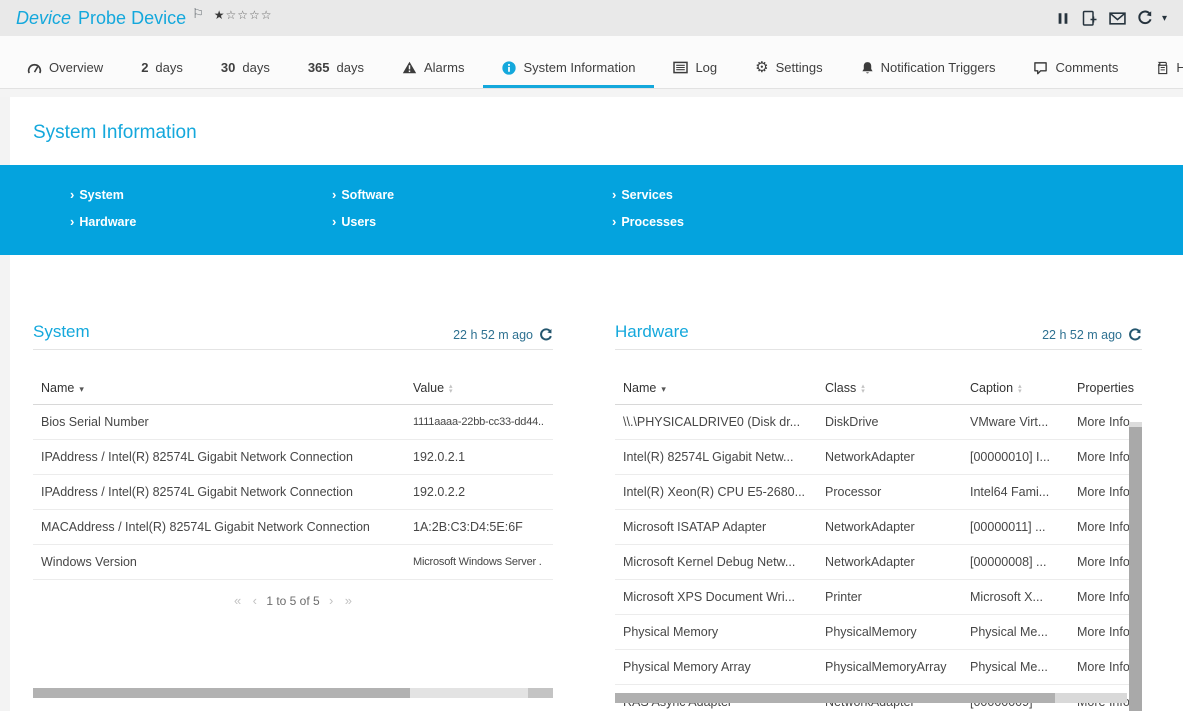 The height and width of the screenshot is (711, 1183). What do you see at coordinates (1164, 18) in the screenshot?
I see `chevron-down-icon: ▾` at bounding box center [1164, 18].